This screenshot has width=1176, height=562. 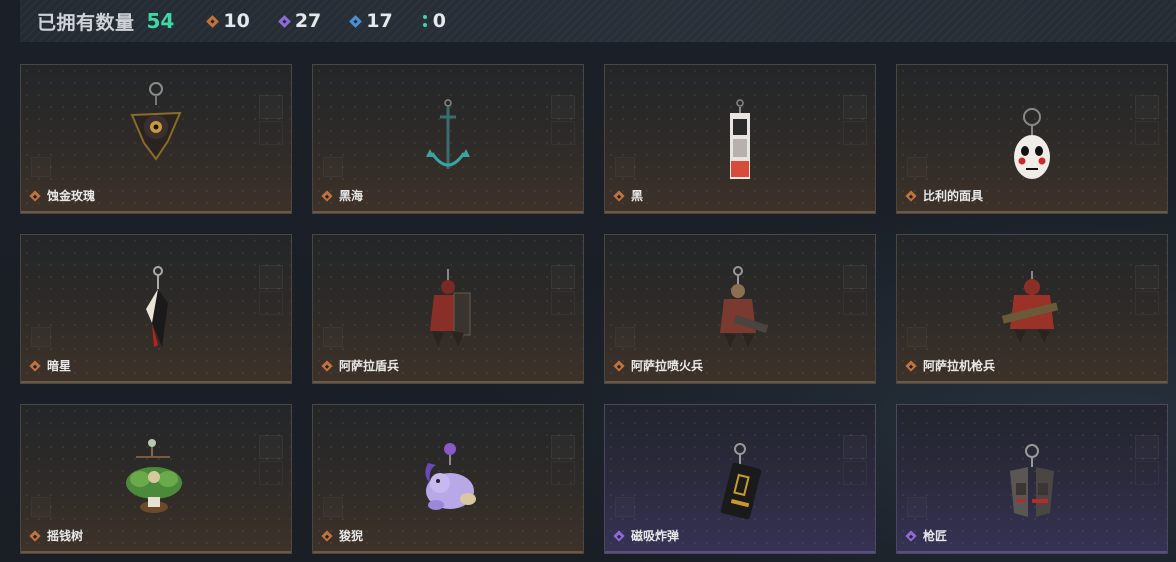 What do you see at coordinates (450, 476) in the screenshot?
I see `suanni-lion-charm-icon` at bounding box center [450, 476].